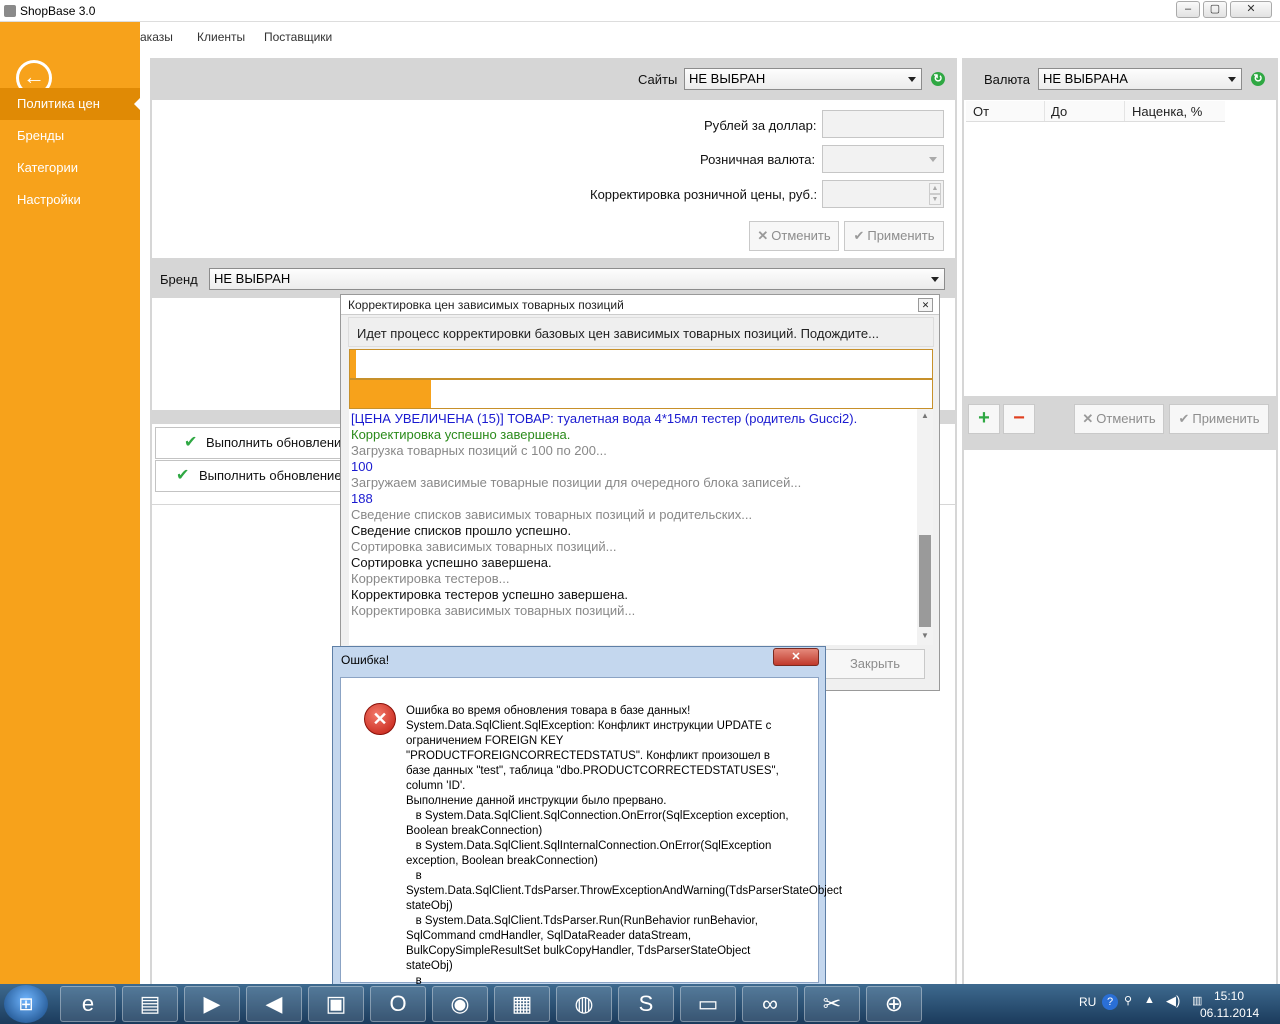 This screenshot has height=1024, width=1280. What do you see at coordinates (58, 11) in the screenshot?
I see `window-title: ShopBase 3.0` at bounding box center [58, 11].